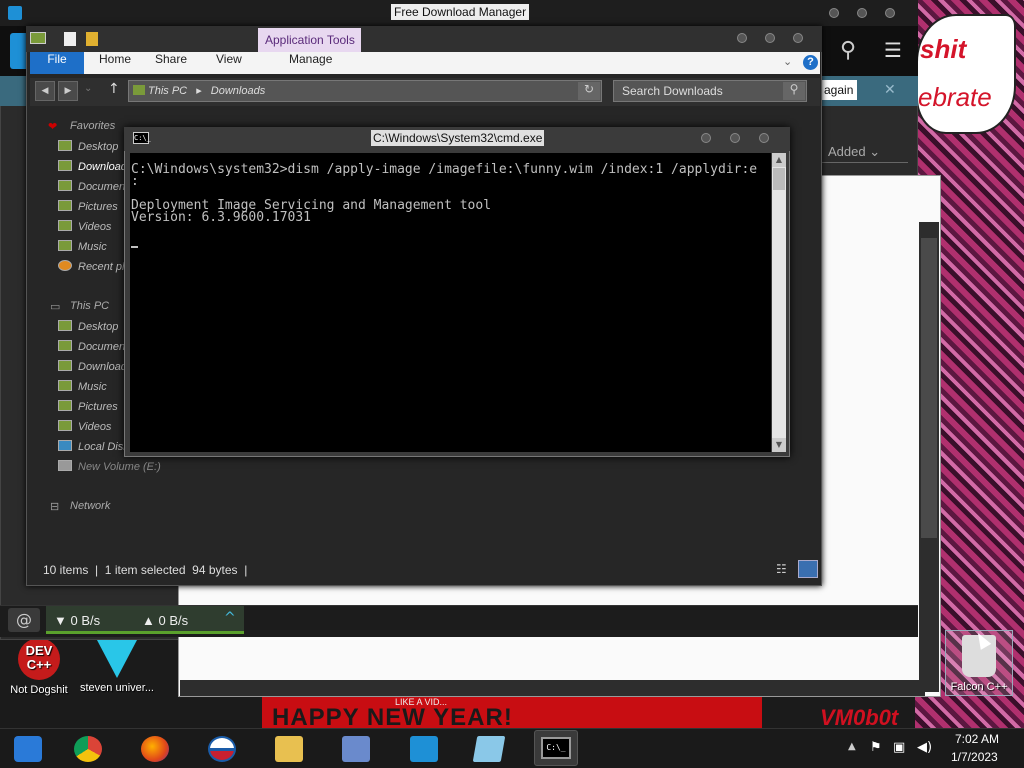  What do you see at coordinates (68, 91) in the screenshot?
I see `forward-button: ▶` at bounding box center [68, 91].